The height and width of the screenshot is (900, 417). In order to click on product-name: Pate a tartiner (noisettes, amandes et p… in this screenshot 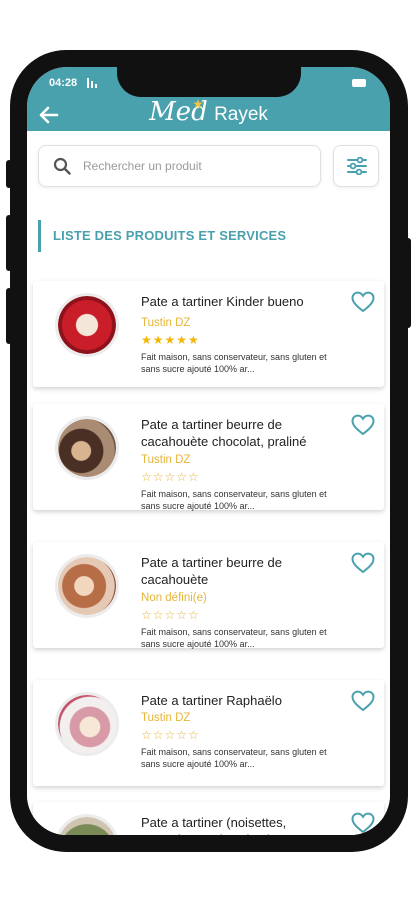, I will do `click(214, 825)`.